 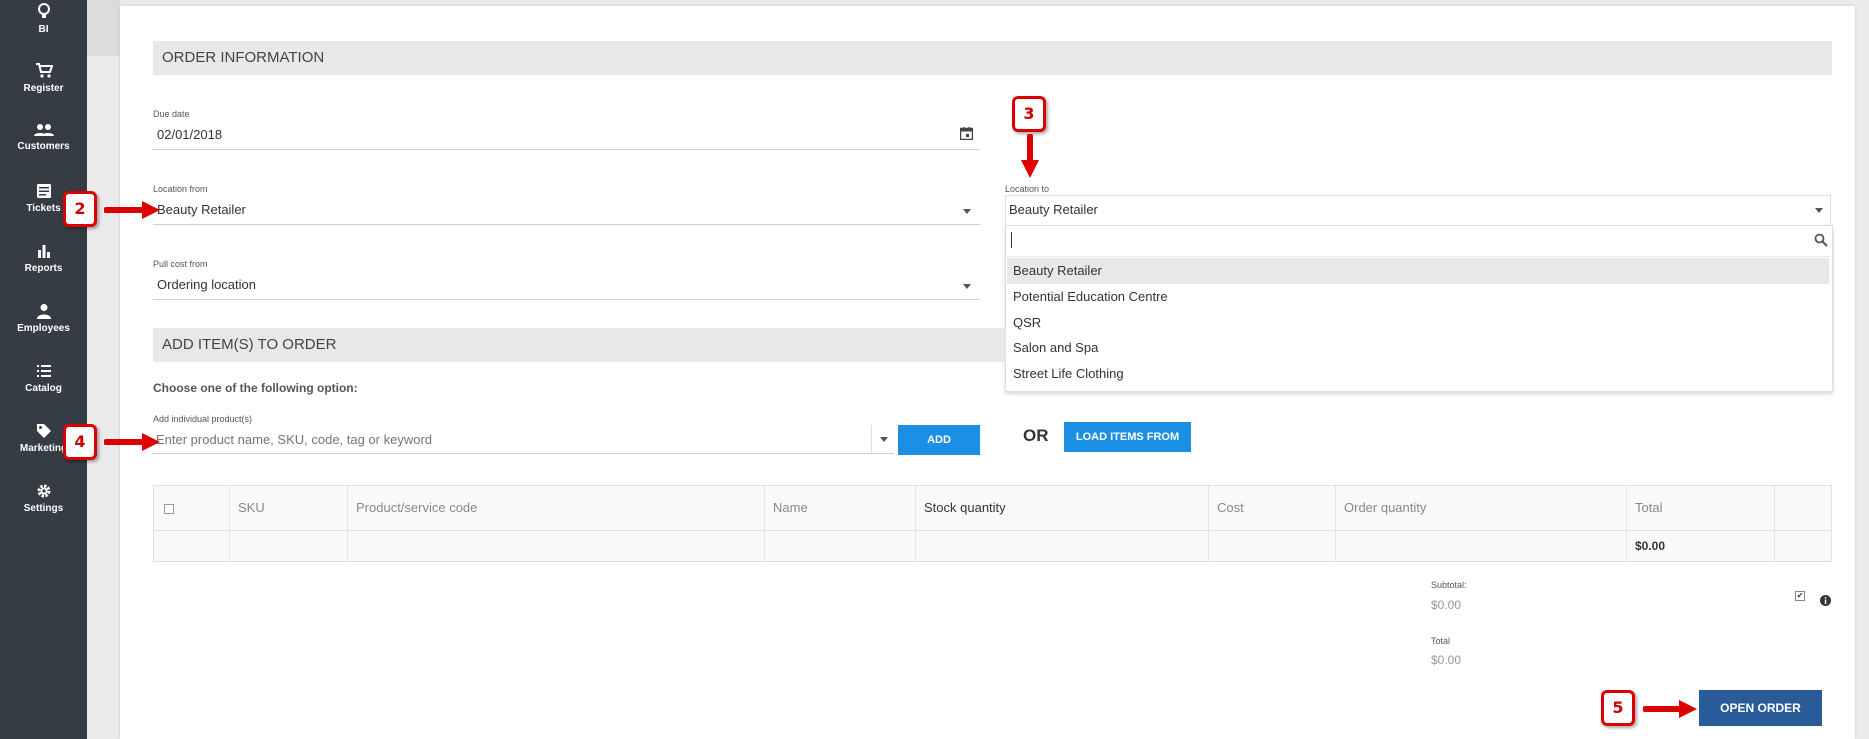 I want to click on nav-settings: Settings, so click(x=43, y=511).